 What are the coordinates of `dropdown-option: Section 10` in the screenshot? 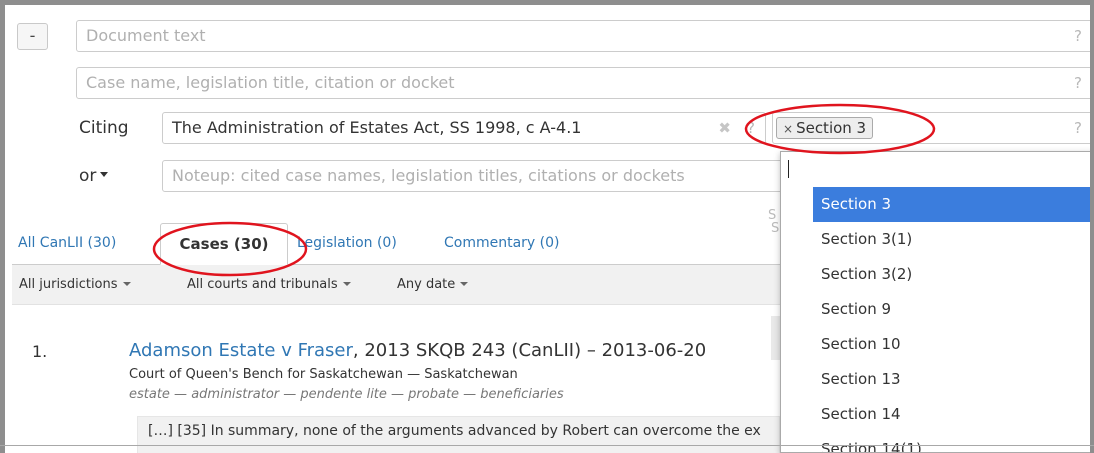 It's located at (953, 344).